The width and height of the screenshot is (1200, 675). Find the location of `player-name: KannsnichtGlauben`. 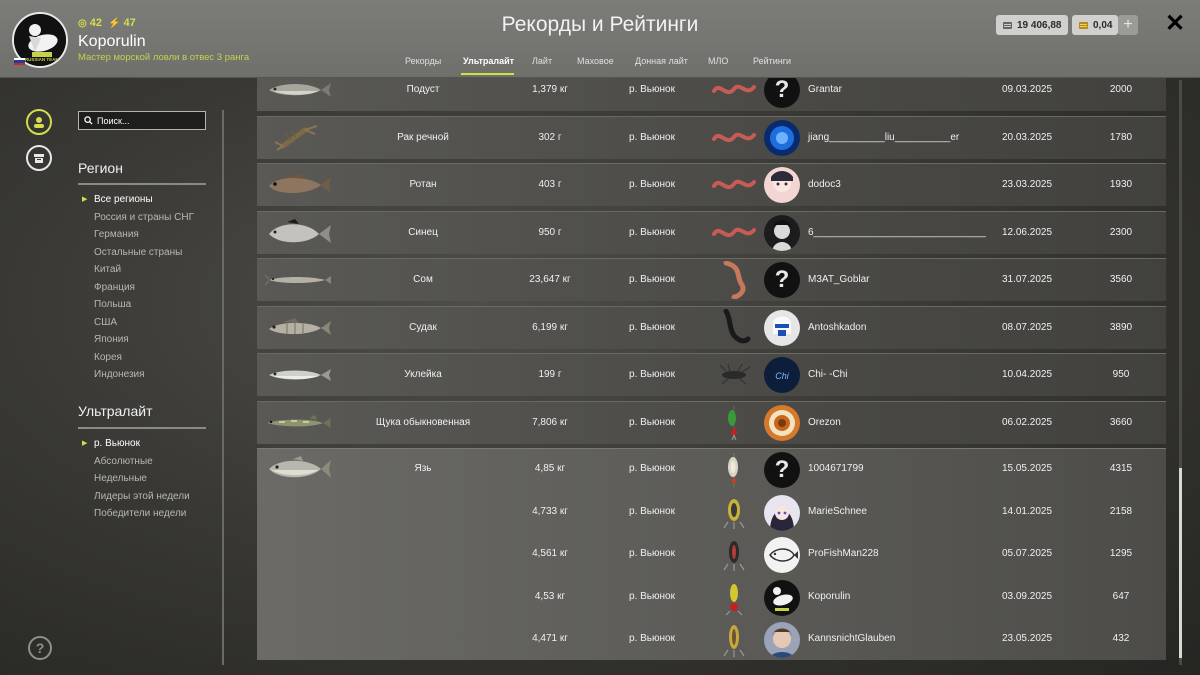

player-name: KannsnichtGlauben is located at coordinates (851, 638).